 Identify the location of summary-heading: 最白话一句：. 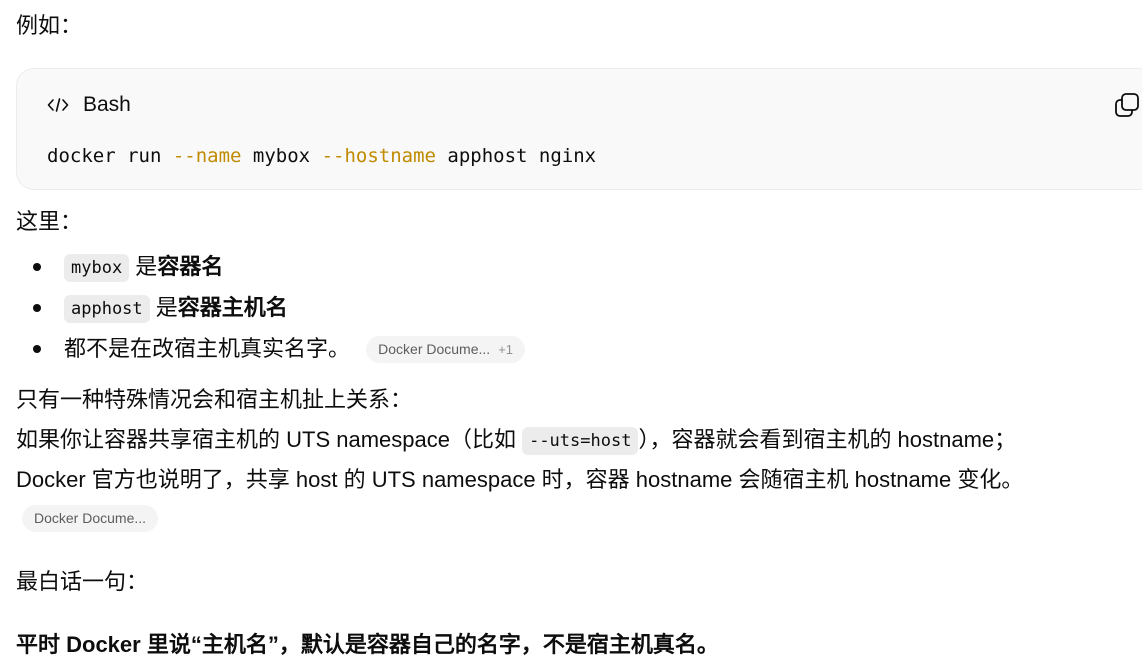
(82, 581).